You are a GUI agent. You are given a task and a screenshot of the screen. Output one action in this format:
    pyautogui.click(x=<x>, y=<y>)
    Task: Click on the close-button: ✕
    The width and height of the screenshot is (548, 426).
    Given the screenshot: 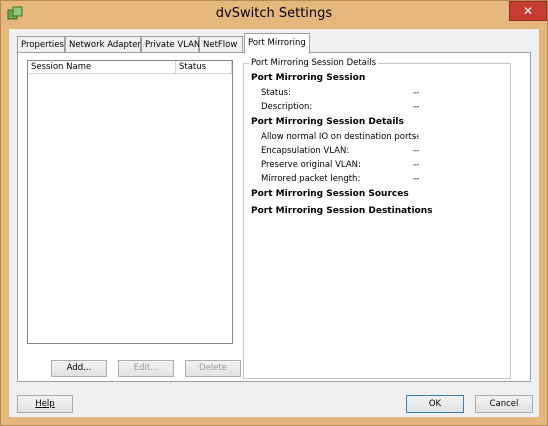 What is the action you would take?
    pyautogui.click(x=528, y=11)
    